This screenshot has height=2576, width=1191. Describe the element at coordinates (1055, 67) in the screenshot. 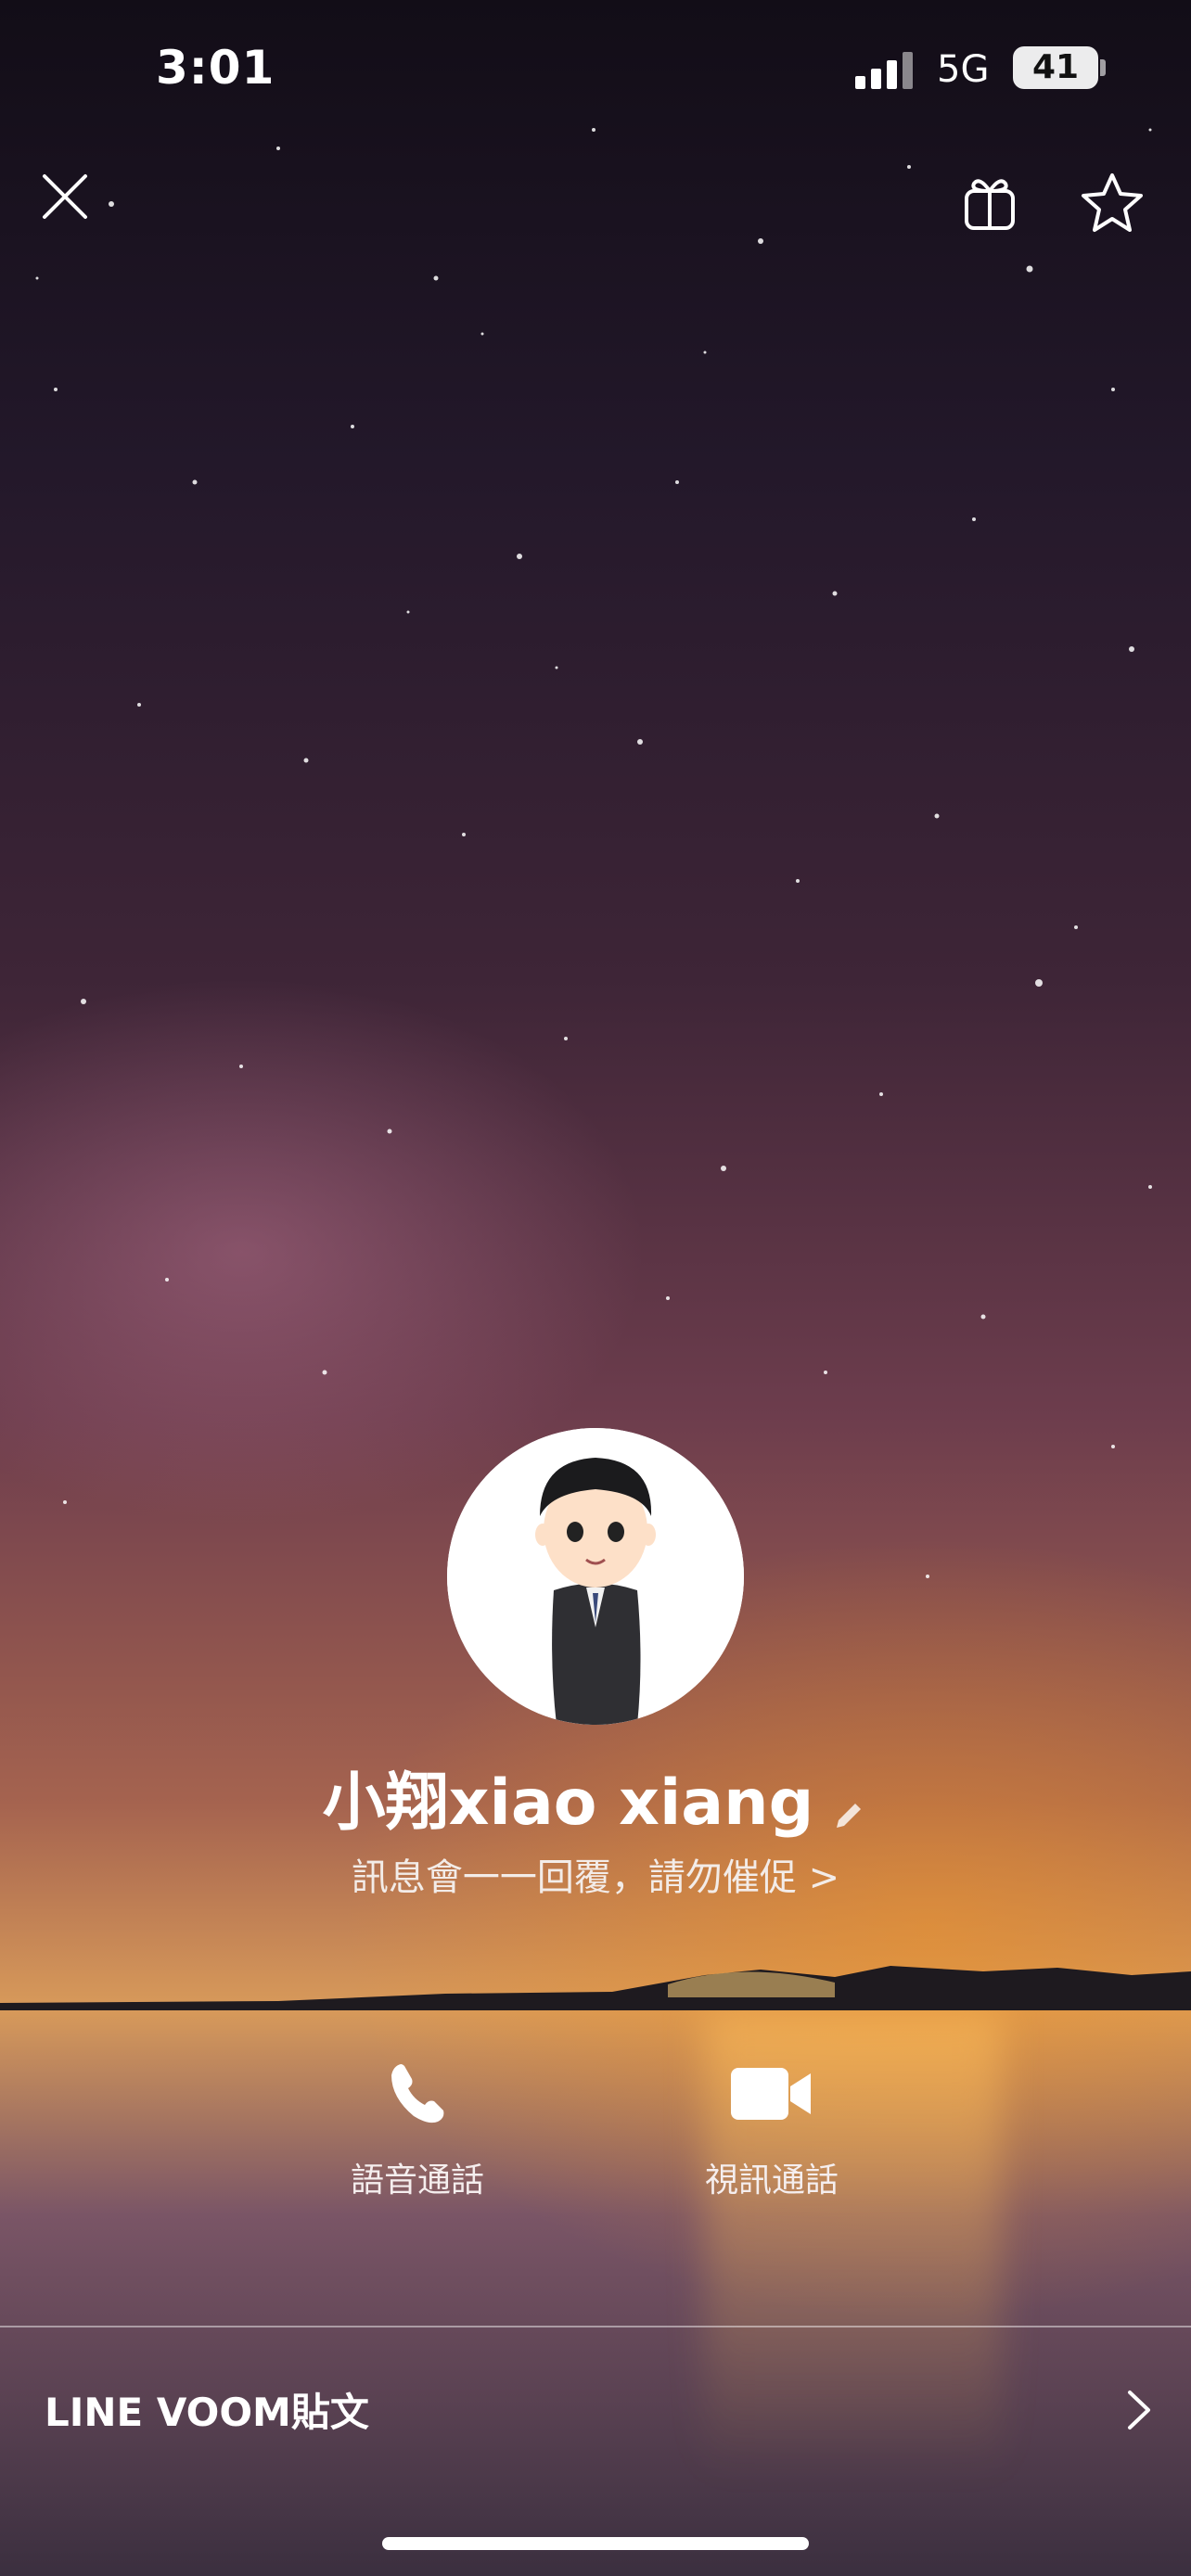

I see `battery-level: 41` at that location.